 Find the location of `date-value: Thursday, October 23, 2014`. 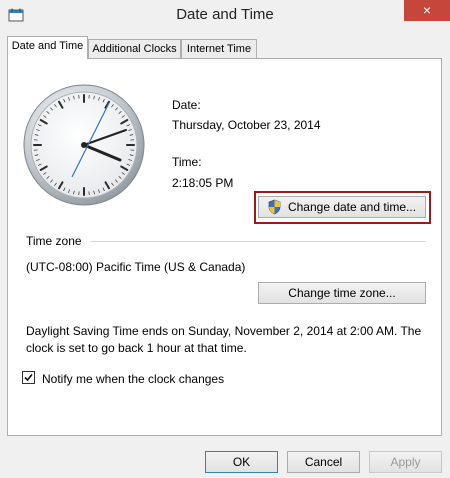

date-value: Thursday, October 23, 2014 is located at coordinates (246, 125).